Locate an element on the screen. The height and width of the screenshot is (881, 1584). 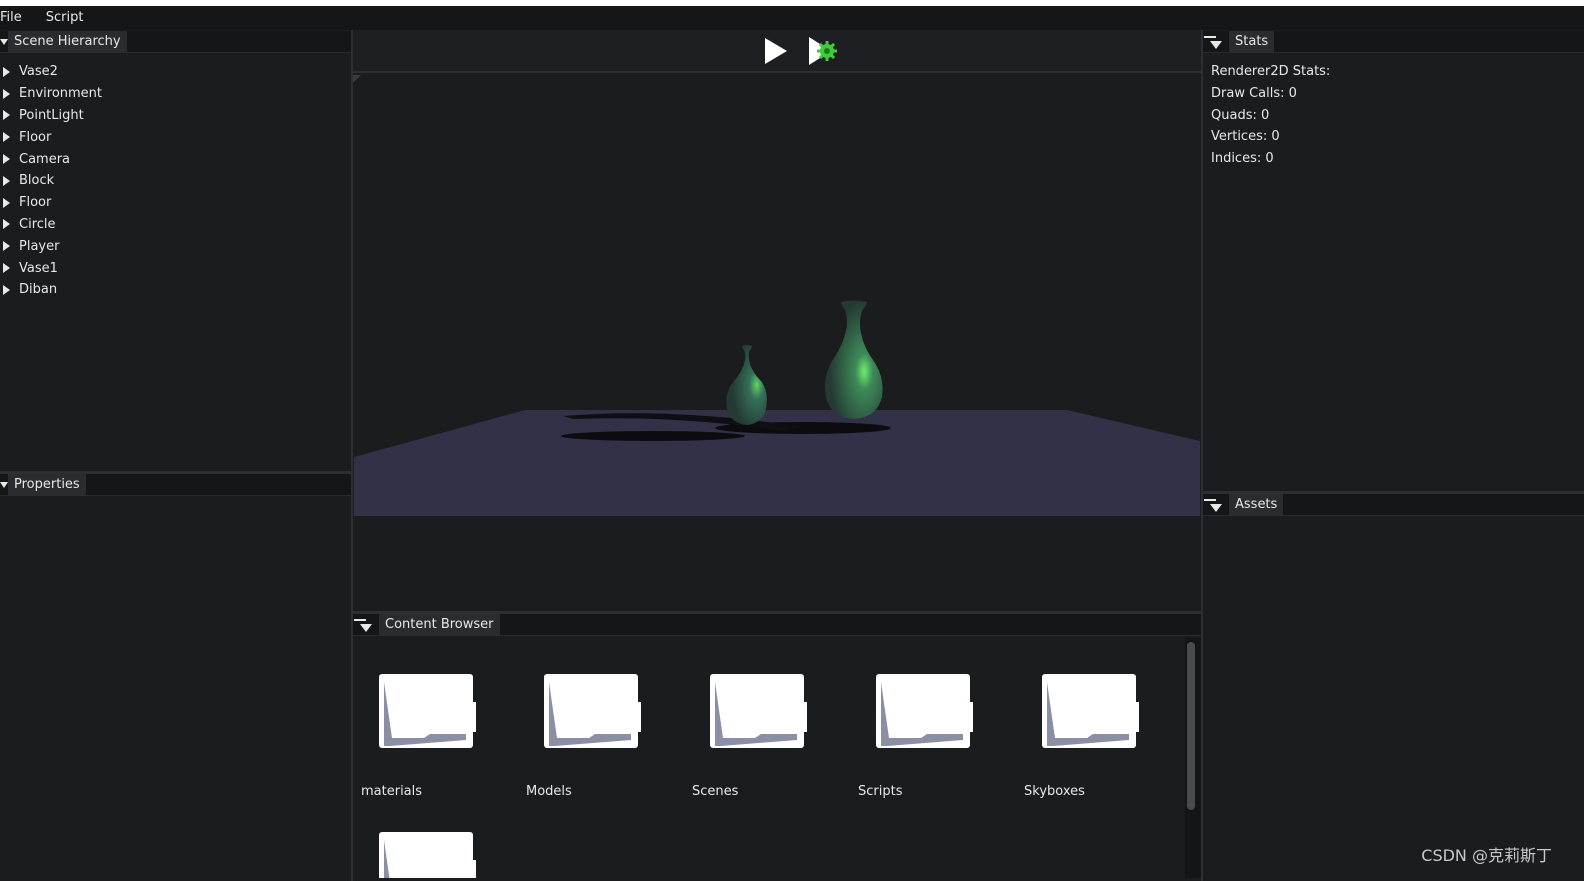
tree-item: PointLight is located at coordinates (175, 116).